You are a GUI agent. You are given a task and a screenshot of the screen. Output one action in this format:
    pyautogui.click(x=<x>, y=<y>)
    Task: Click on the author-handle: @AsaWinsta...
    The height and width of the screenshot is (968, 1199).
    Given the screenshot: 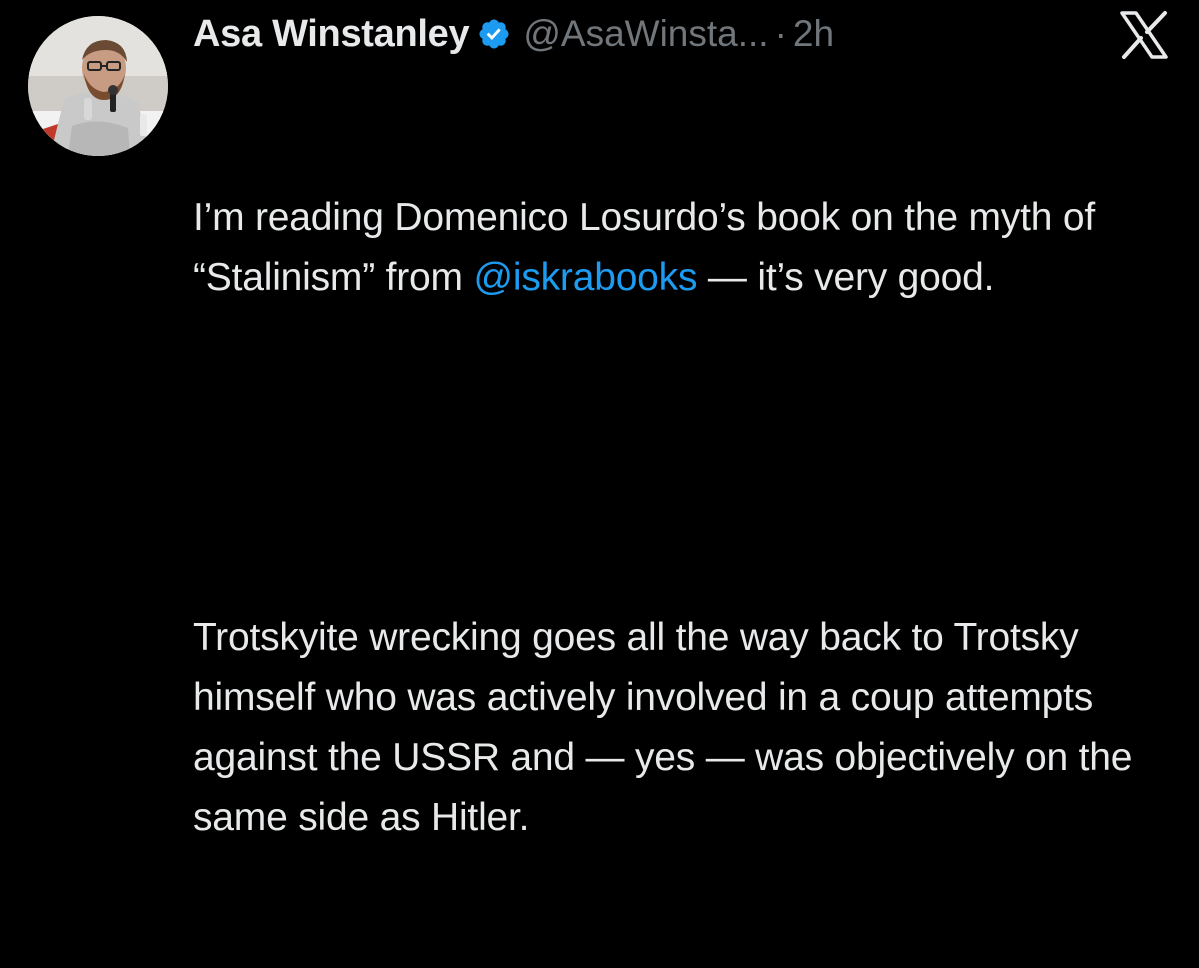 What is the action you would take?
    pyautogui.click(x=645, y=34)
    